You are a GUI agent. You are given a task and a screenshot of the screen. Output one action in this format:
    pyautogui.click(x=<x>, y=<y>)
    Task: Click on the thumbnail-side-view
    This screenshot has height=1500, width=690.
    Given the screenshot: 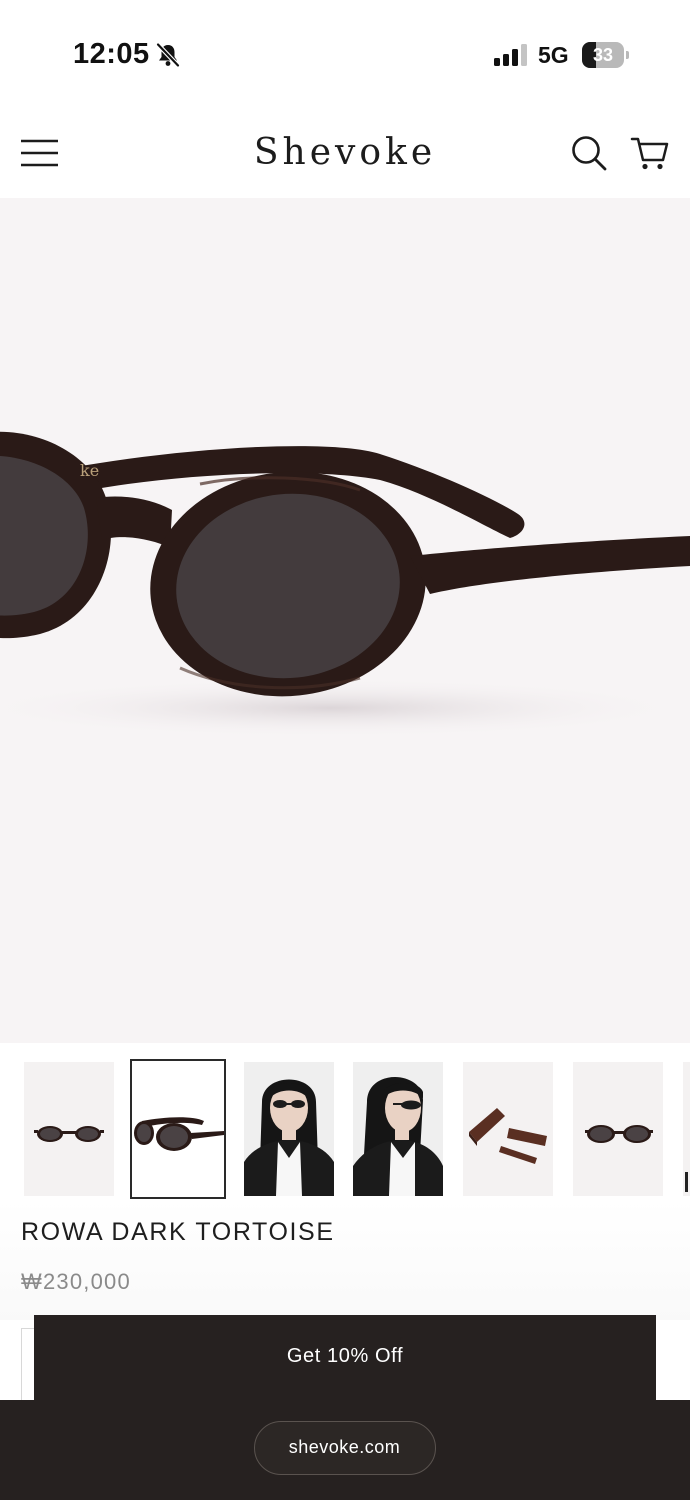 What is the action you would take?
    pyautogui.click(x=178, y=1129)
    